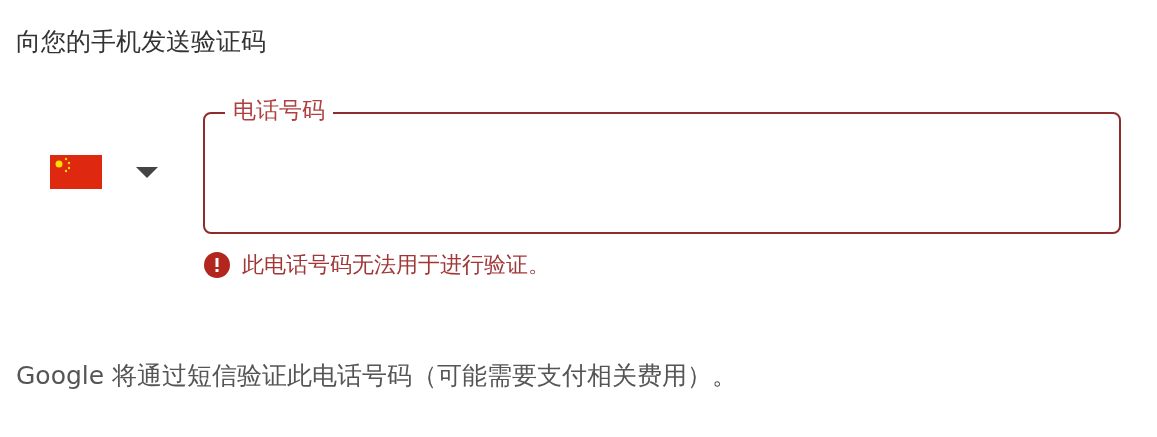 The width and height of the screenshot is (1157, 437). Describe the element at coordinates (141, 42) in the screenshot. I see `heading: 向您的手机发送验证码` at that location.